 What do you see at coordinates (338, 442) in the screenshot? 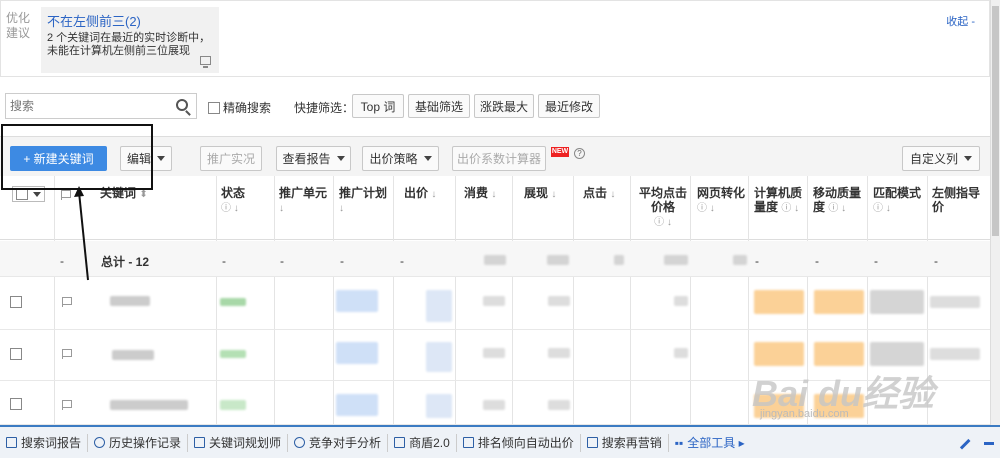
I see `tool-competitor-analysis: 竞争对手分析` at bounding box center [338, 442].